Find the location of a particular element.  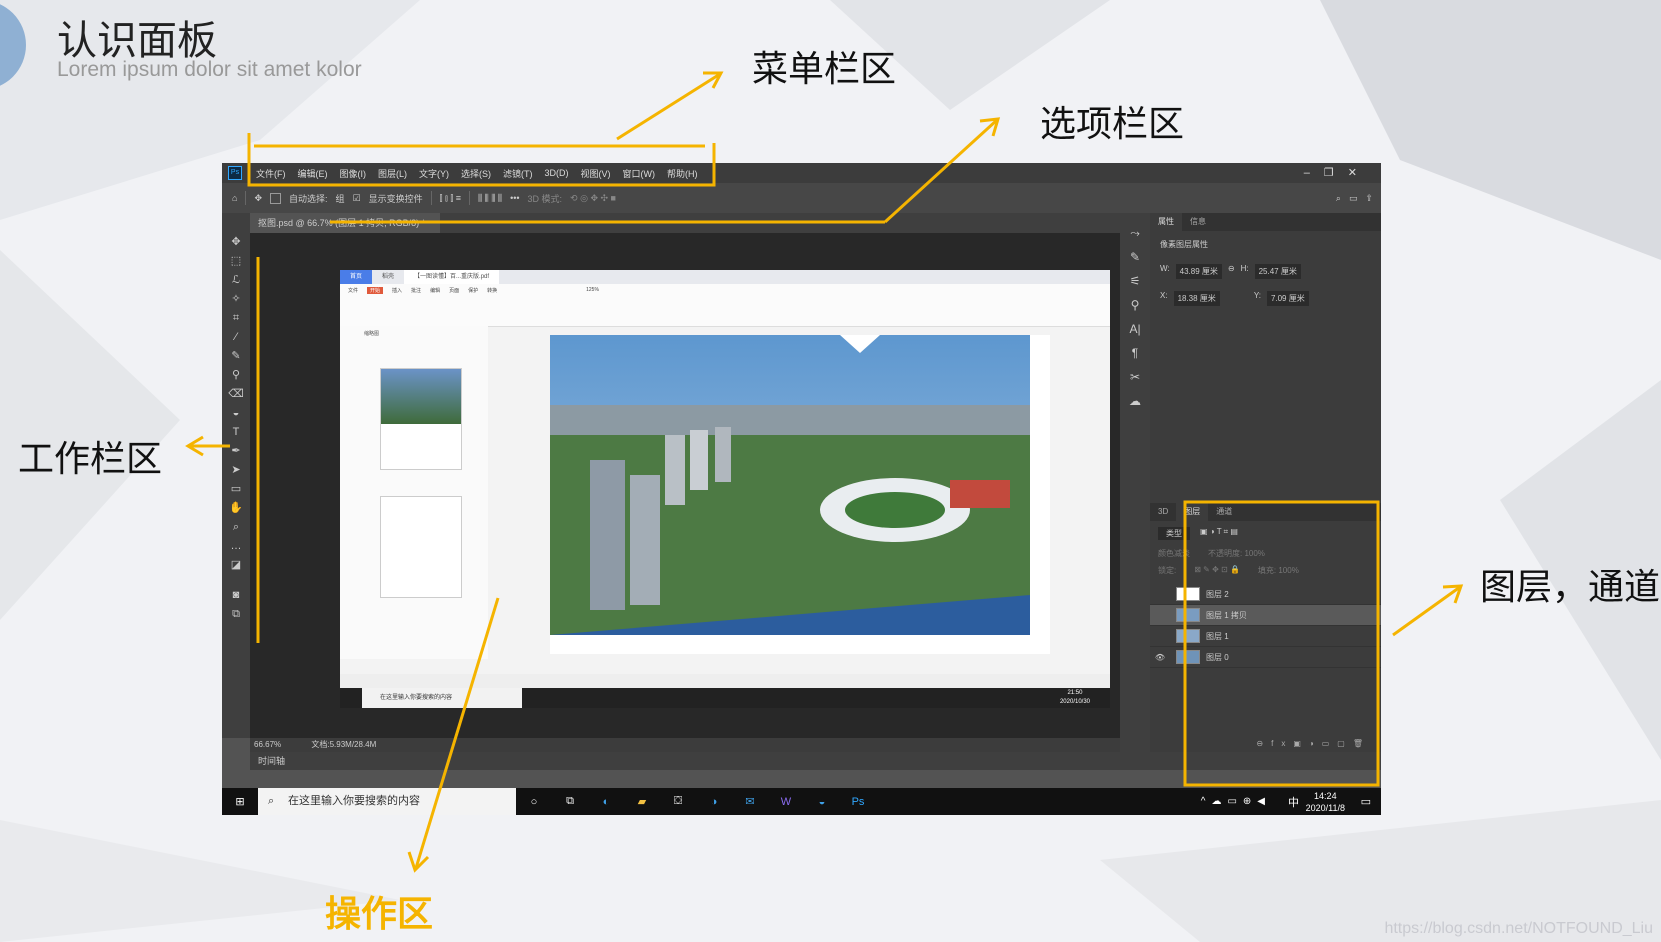

ribbon-tab-edit: 编辑 is located at coordinates (435, 290).